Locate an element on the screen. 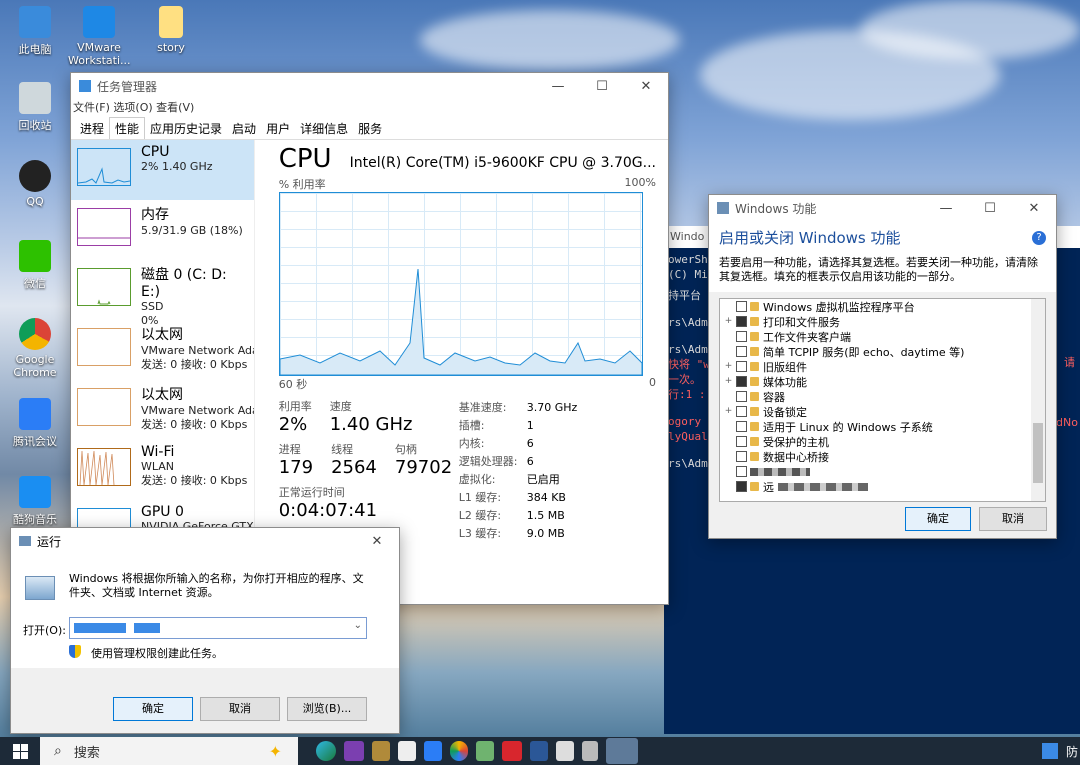 This screenshot has height=765, width=1080. chevron-down-icon: ⌄ is located at coordinates (358, 625).